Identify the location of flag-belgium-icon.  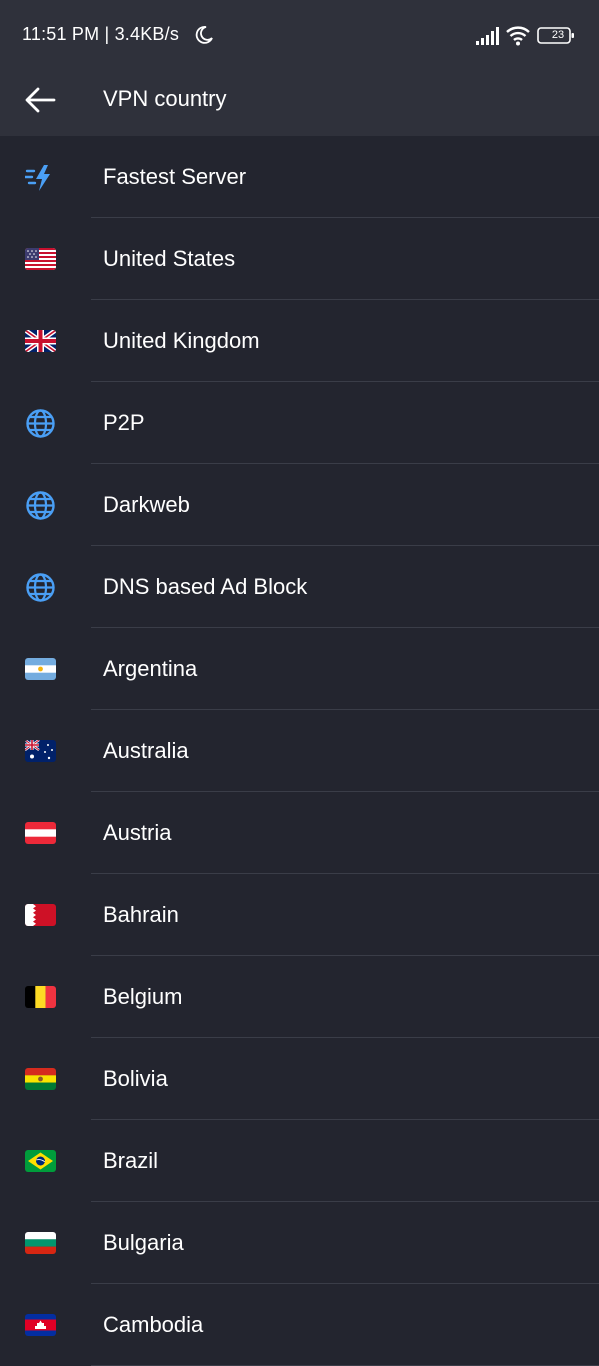
(40, 997).